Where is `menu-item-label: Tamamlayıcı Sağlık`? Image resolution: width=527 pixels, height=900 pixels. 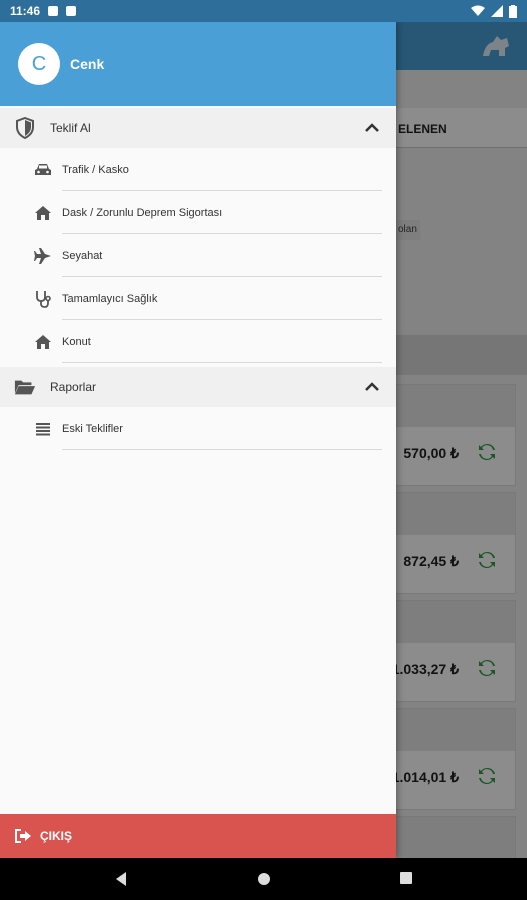 menu-item-label: Tamamlayıcı Sağlık is located at coordinates (110, 298).